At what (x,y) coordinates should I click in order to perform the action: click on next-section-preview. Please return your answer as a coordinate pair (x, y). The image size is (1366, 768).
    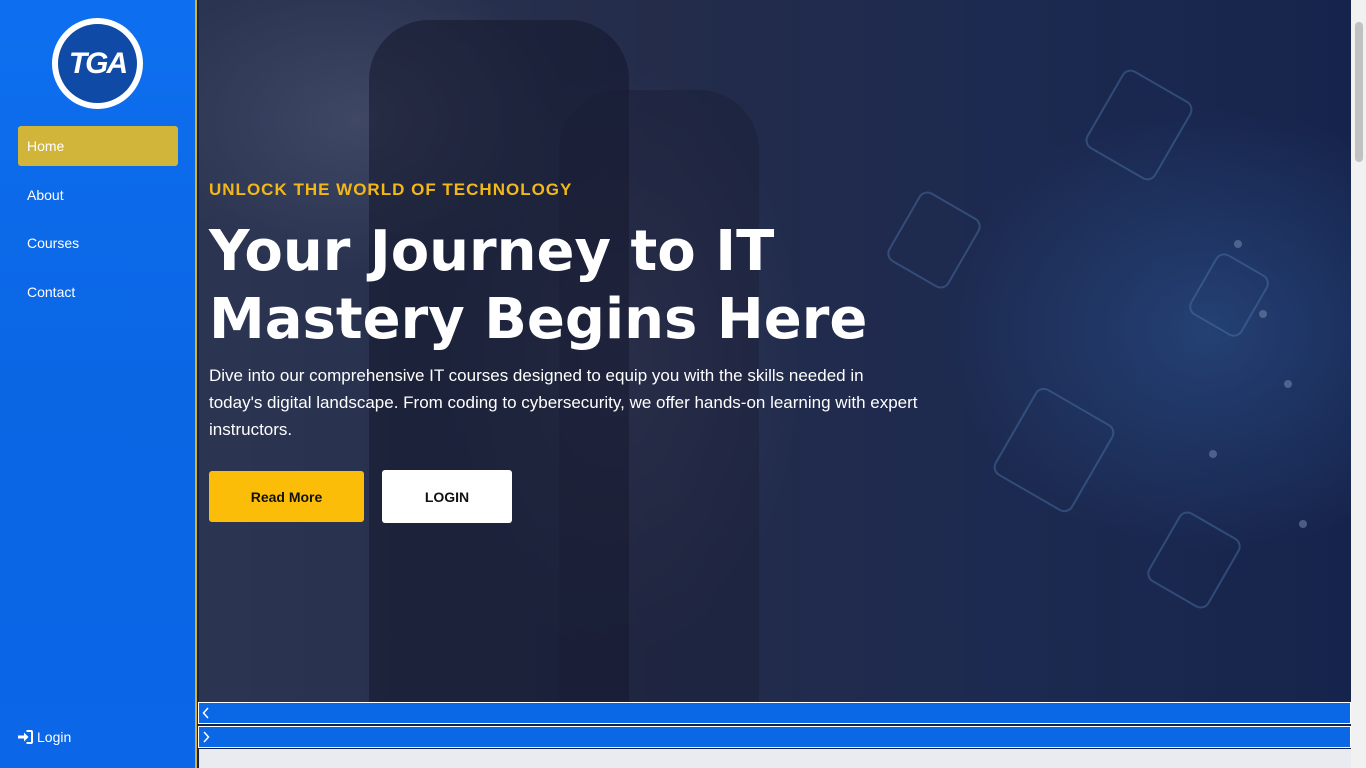
    Looking at the image, I should click on (775, 758).